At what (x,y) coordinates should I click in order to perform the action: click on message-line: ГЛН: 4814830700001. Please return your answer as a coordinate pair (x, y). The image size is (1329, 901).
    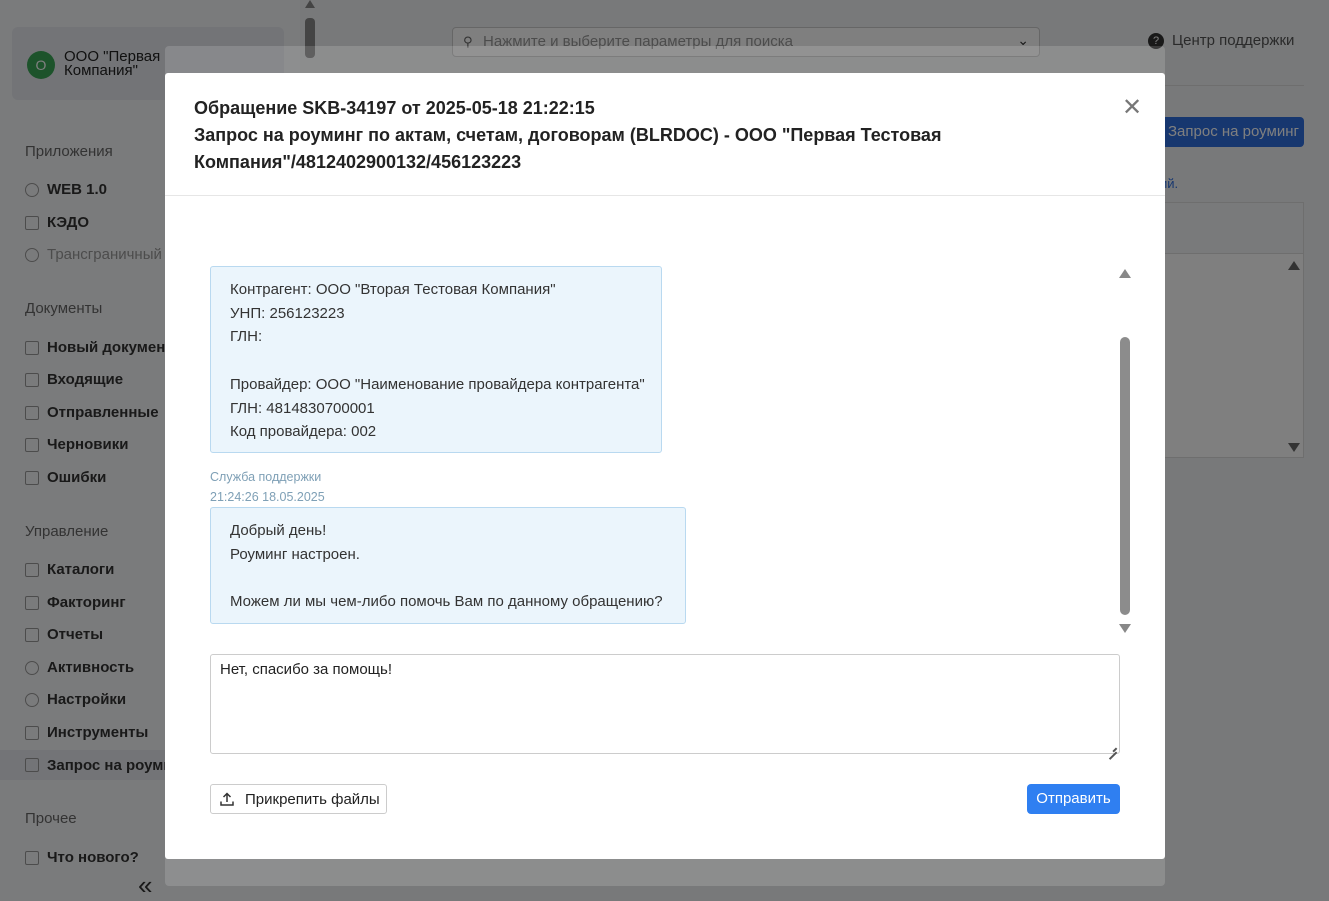
    Looking at the image, I should click on (302, 408).